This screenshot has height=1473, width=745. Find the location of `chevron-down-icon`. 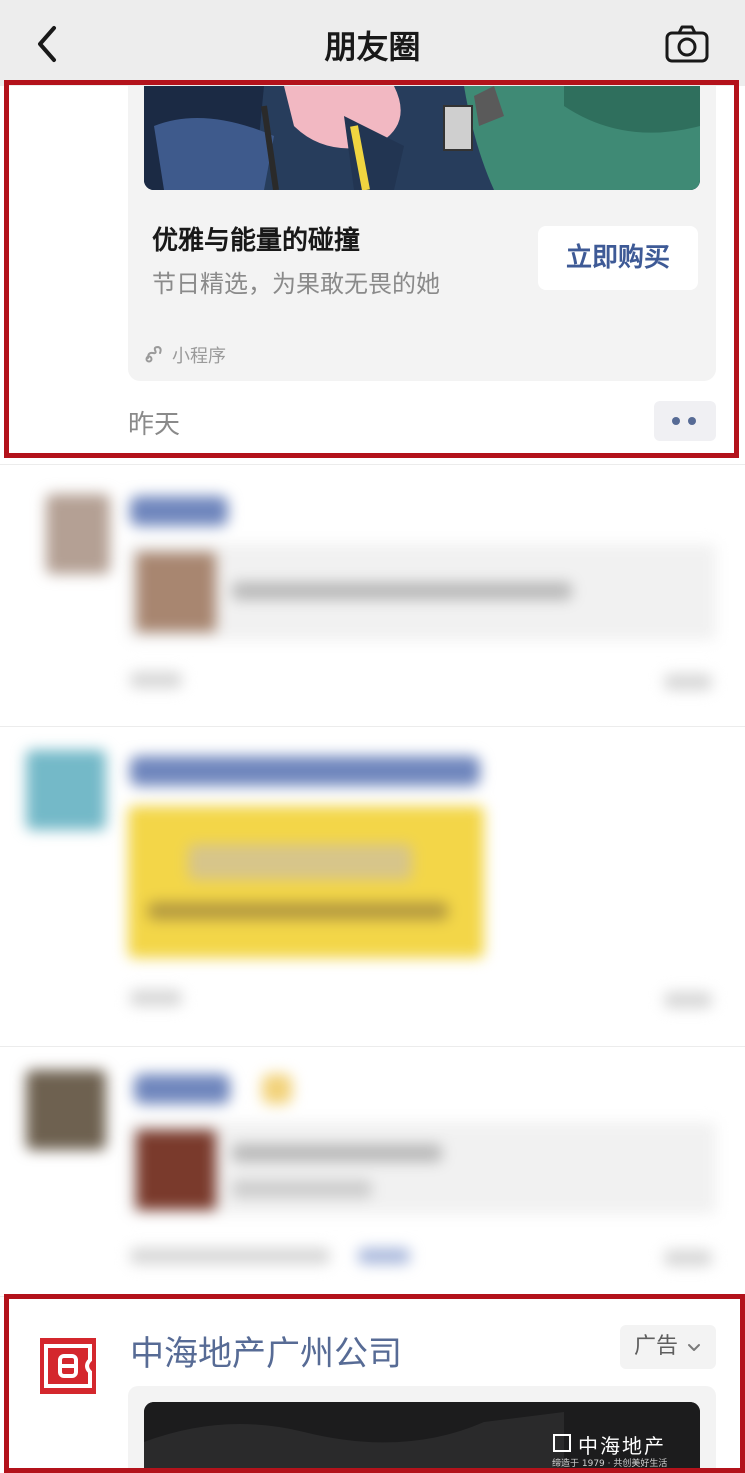

chevron-down-icon is located at coordinates (694, 1347).